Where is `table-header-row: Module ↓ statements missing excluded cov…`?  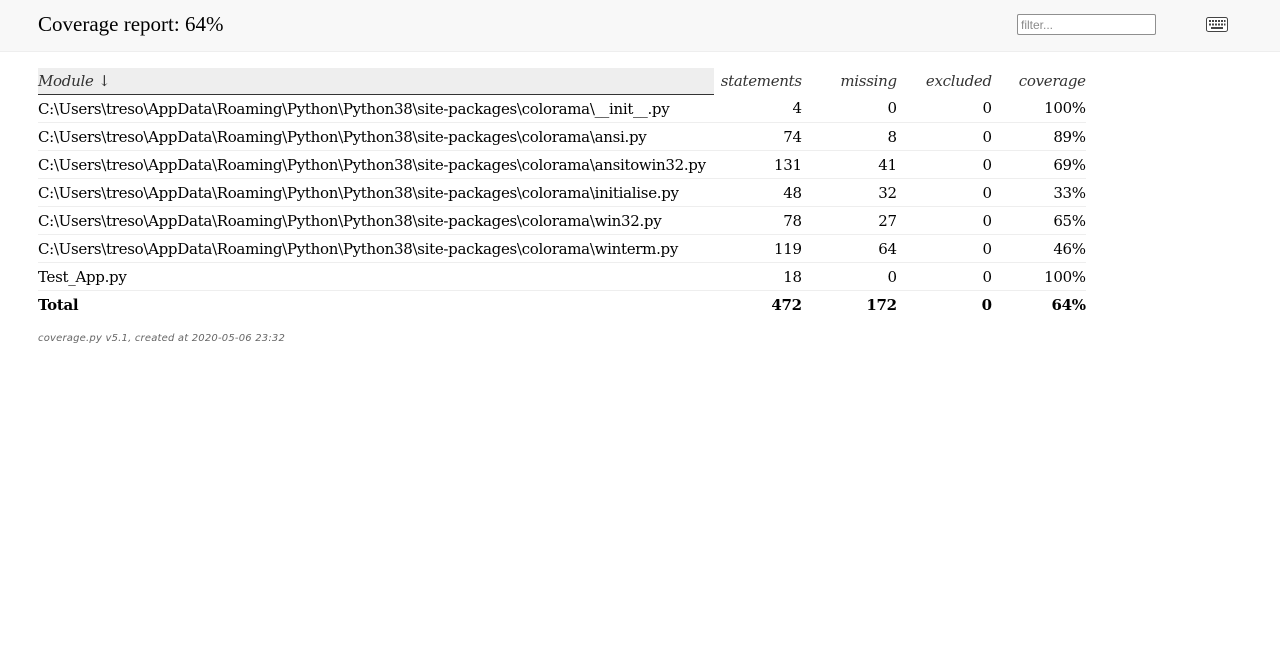
table-header-row: Module ↓ statements missing excluded cov… is located at coordinates (562, 81).